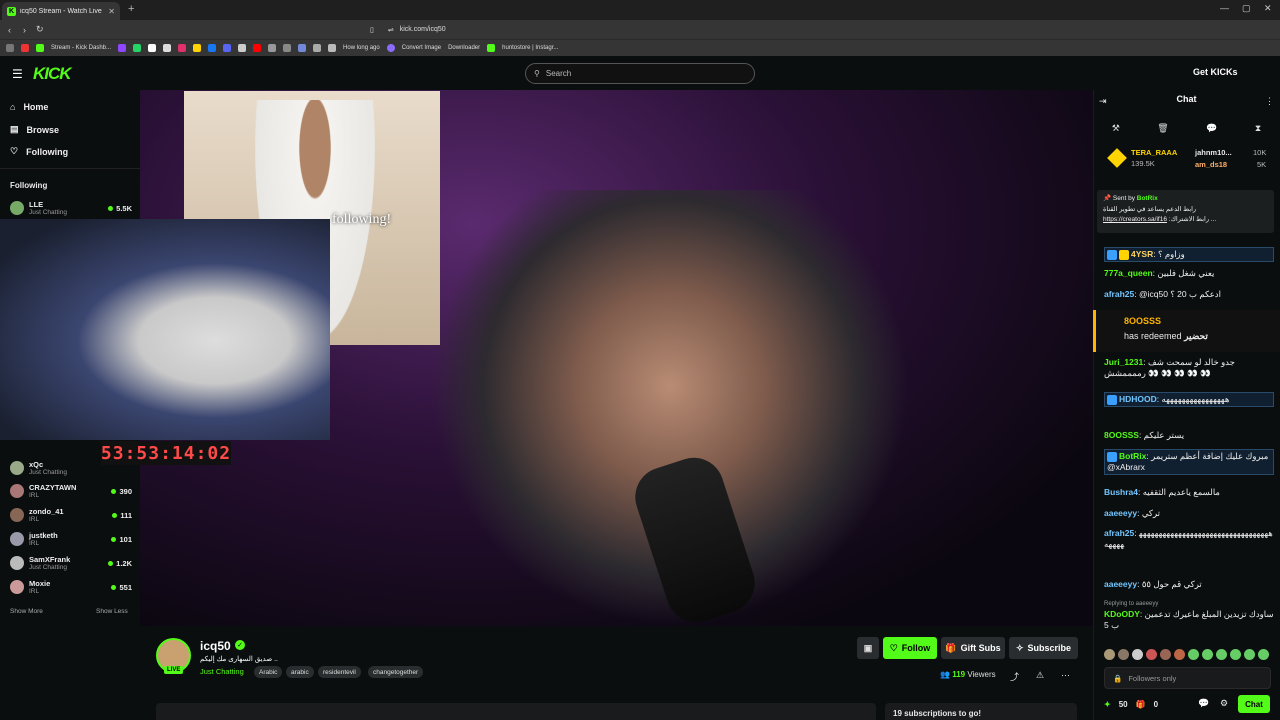 The image size is (1280, 720). What do you see at coordinates (1121, 492) in the screenshot?
I see `chat-username: Bushra4` at bounding box center [1121, 492].